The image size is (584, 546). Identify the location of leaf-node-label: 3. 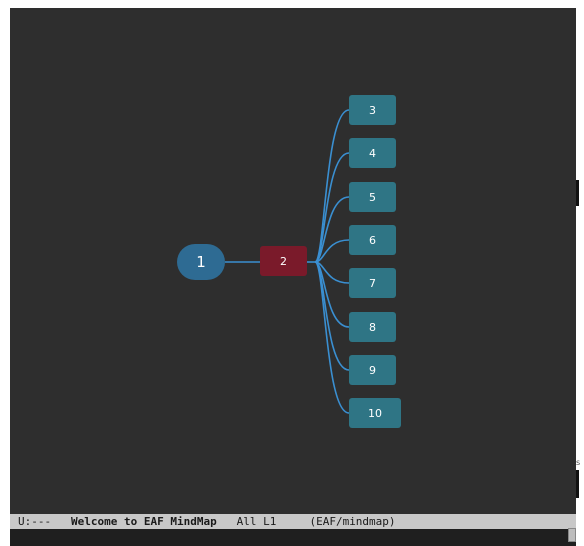
(372, 110).